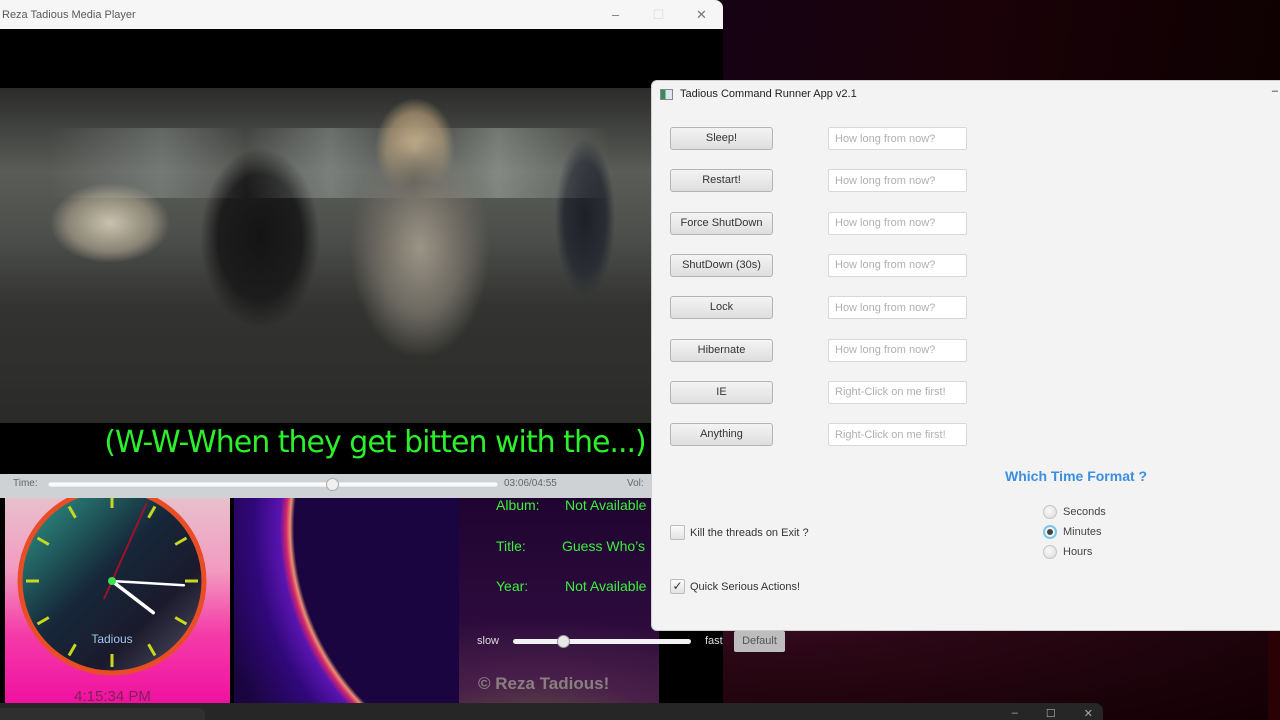 This screenshot has height=720, width=1280. What do you see at coordinates (1076, 476) in the screenshot?
I see `time-format-heading: Which Time Format ?` at bounding box center [1076, 476].